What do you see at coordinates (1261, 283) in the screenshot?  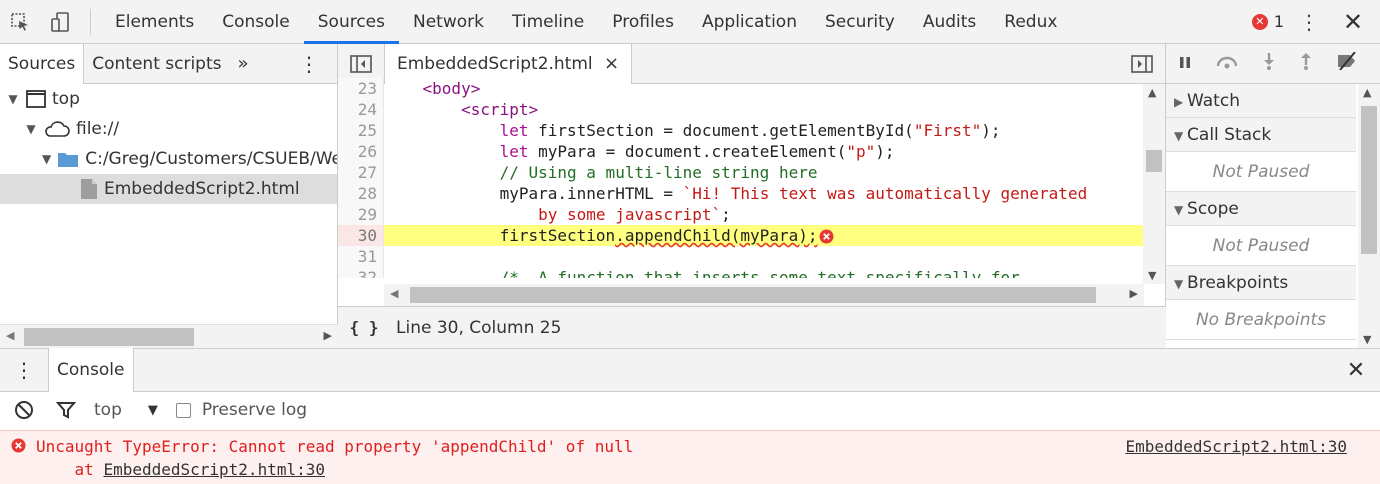 I see `section-breakpoints: ▼ Breakpoints` at bounding box center [1261, 283].